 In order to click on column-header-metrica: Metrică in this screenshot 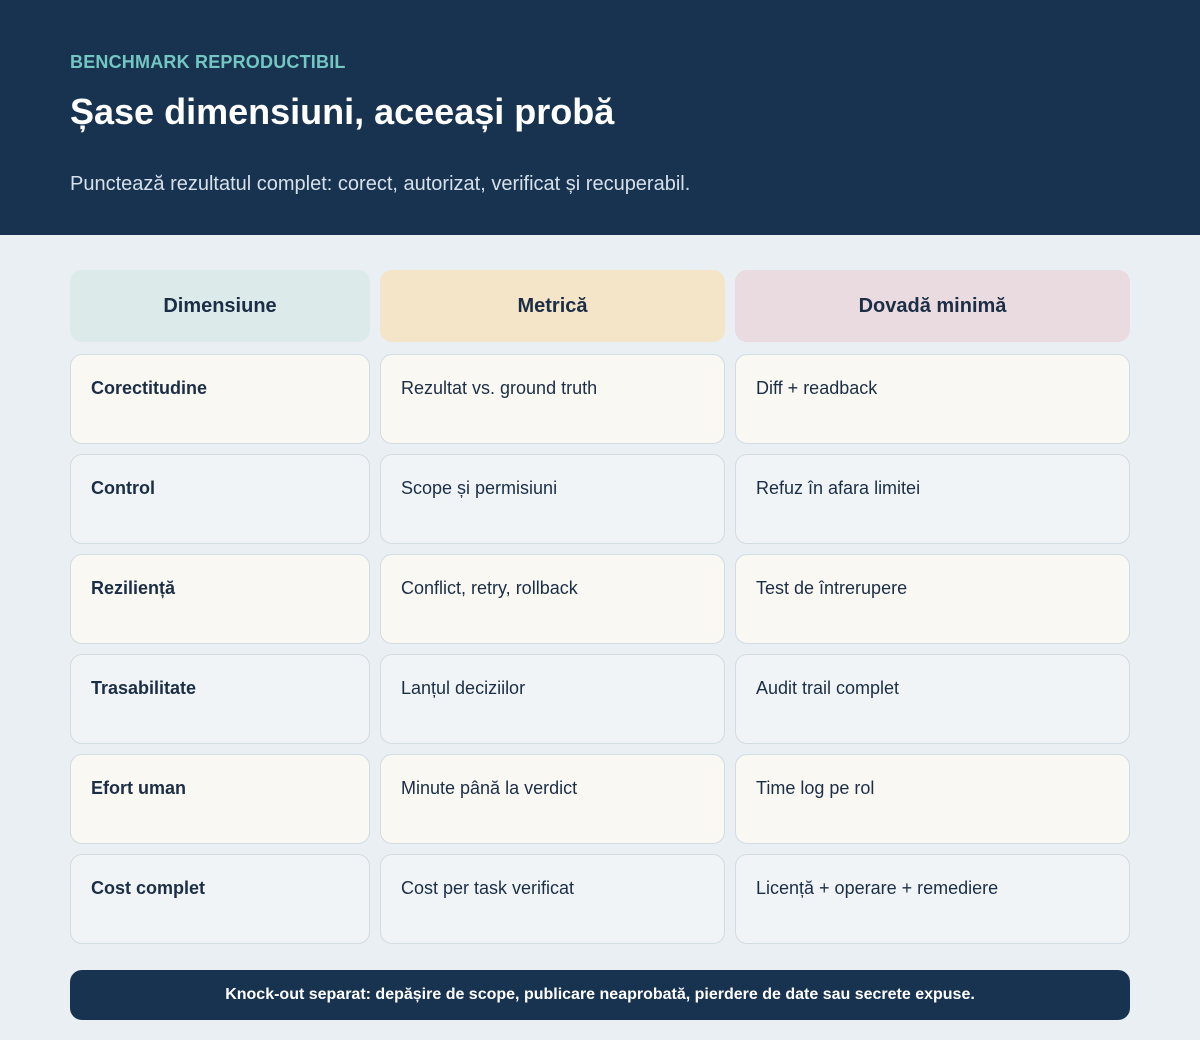, I will do `click(552, 306)`.